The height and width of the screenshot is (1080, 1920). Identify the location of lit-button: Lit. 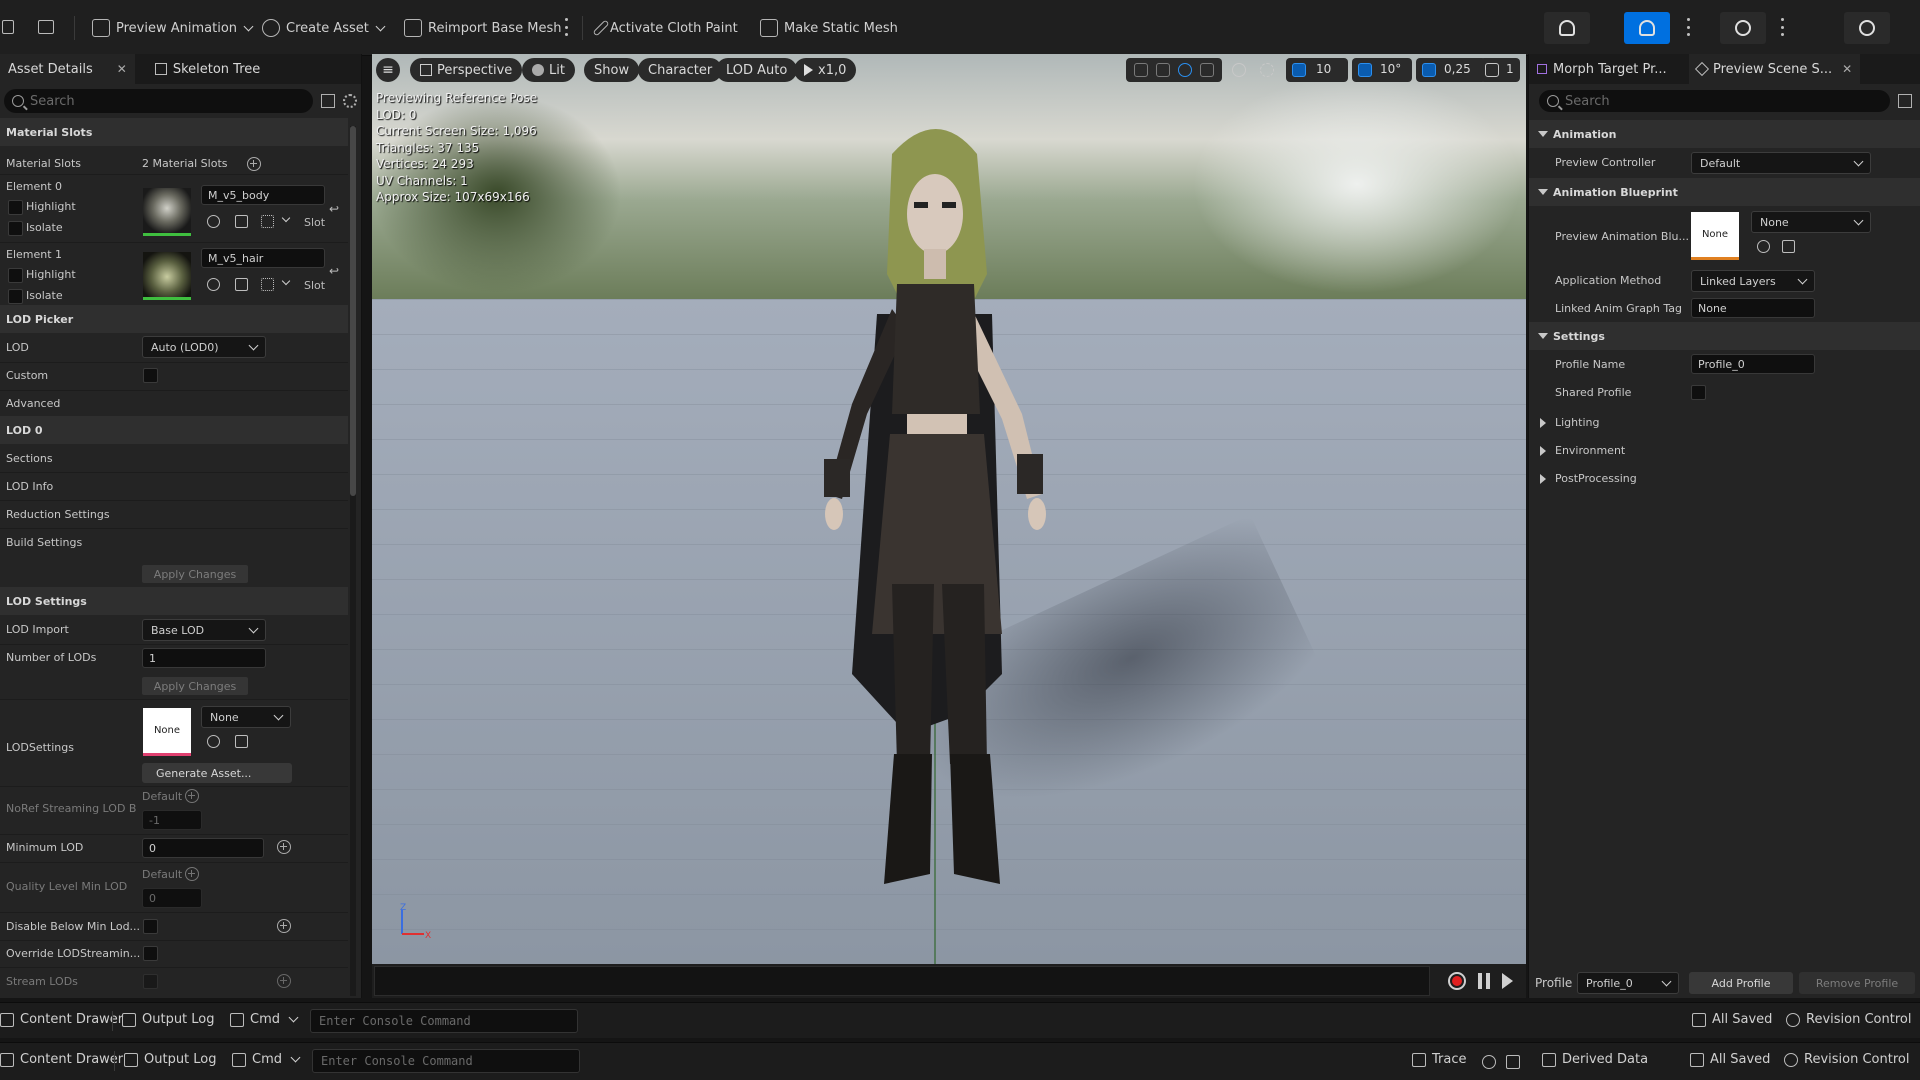
(548, 70).